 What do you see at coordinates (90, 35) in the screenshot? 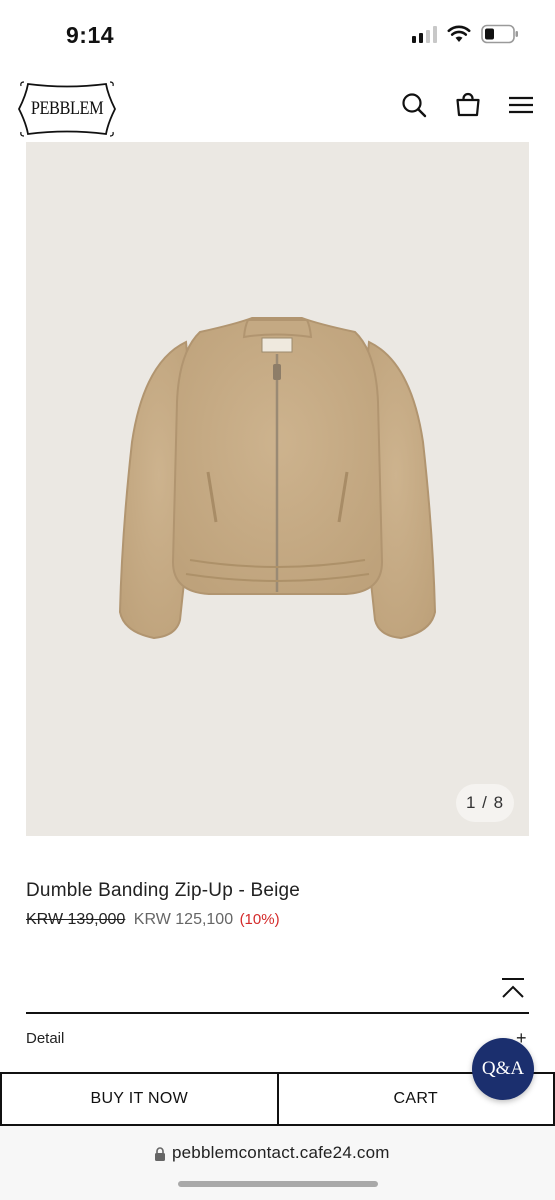
I see `status-time: 9:14` at bounding box center [90, 35].